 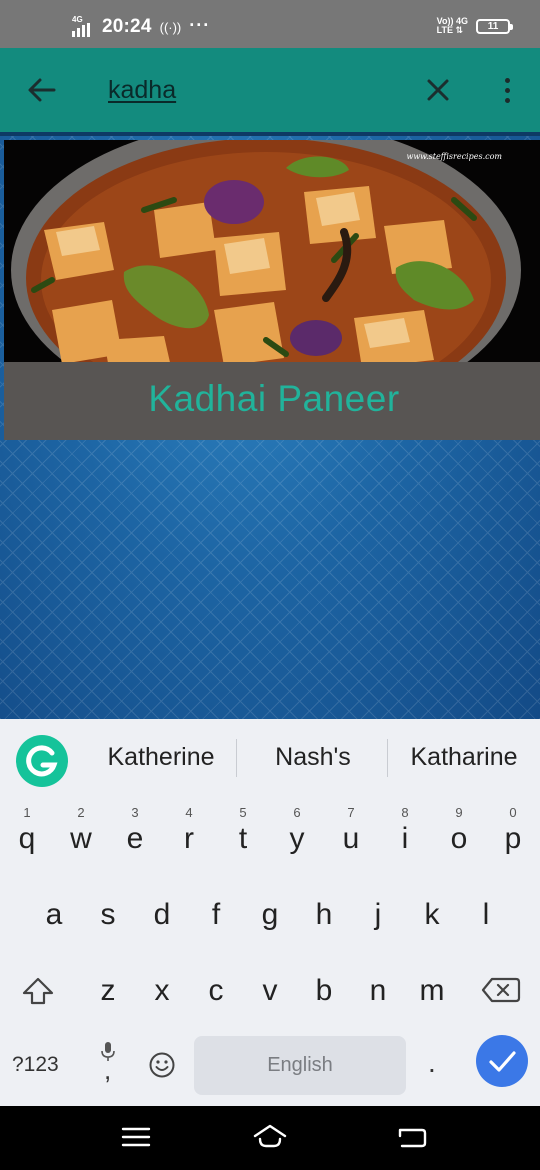 What do you see at coordinates (507, 90) in the screenshot?
I see `overflow-menu-button` at bounding box center [507, 90].